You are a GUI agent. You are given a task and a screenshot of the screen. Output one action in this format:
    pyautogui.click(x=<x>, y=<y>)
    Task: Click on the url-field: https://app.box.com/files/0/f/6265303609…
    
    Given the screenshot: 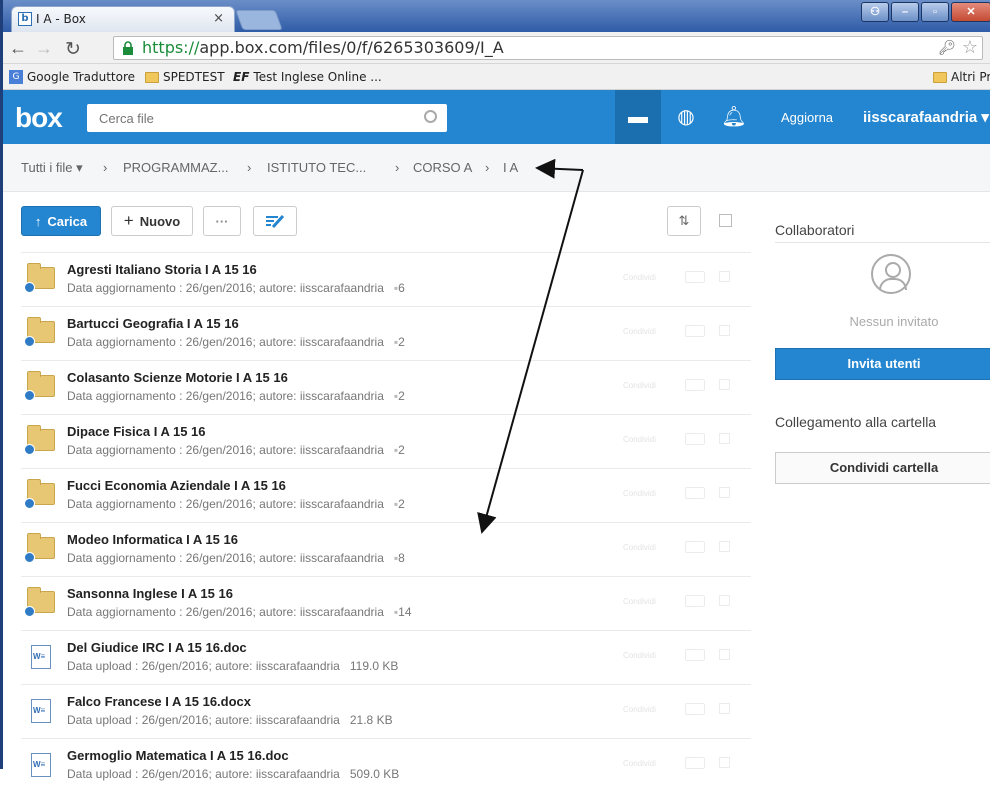 What is the action you would take?
    pyautogui.click(x=548, y=48)
    